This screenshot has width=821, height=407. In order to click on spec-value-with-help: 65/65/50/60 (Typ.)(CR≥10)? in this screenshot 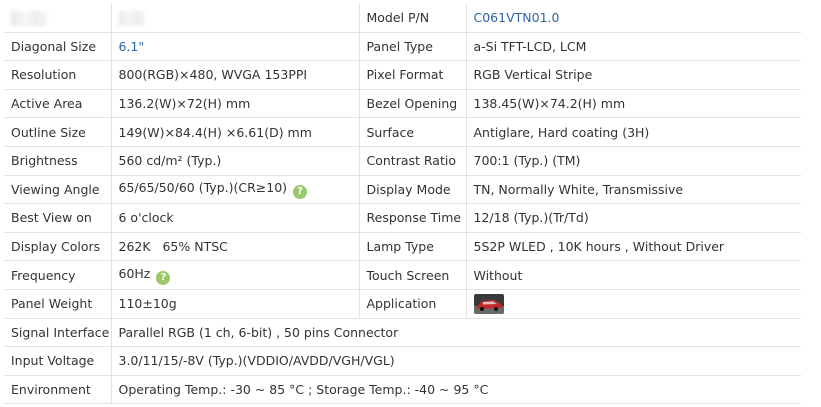, I will do `click(234, 189)`.